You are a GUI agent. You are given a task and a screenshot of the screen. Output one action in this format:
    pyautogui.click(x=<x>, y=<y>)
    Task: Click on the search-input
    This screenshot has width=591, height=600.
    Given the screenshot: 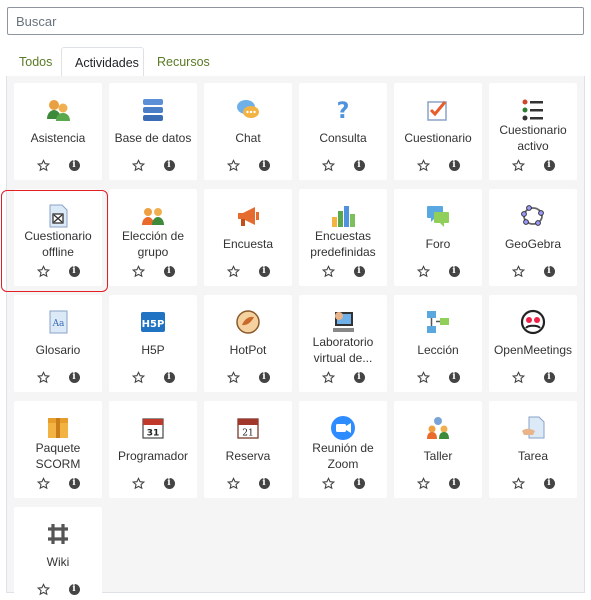 What is the action you would take?
    pyautogui.click(x=295, y=21)
    